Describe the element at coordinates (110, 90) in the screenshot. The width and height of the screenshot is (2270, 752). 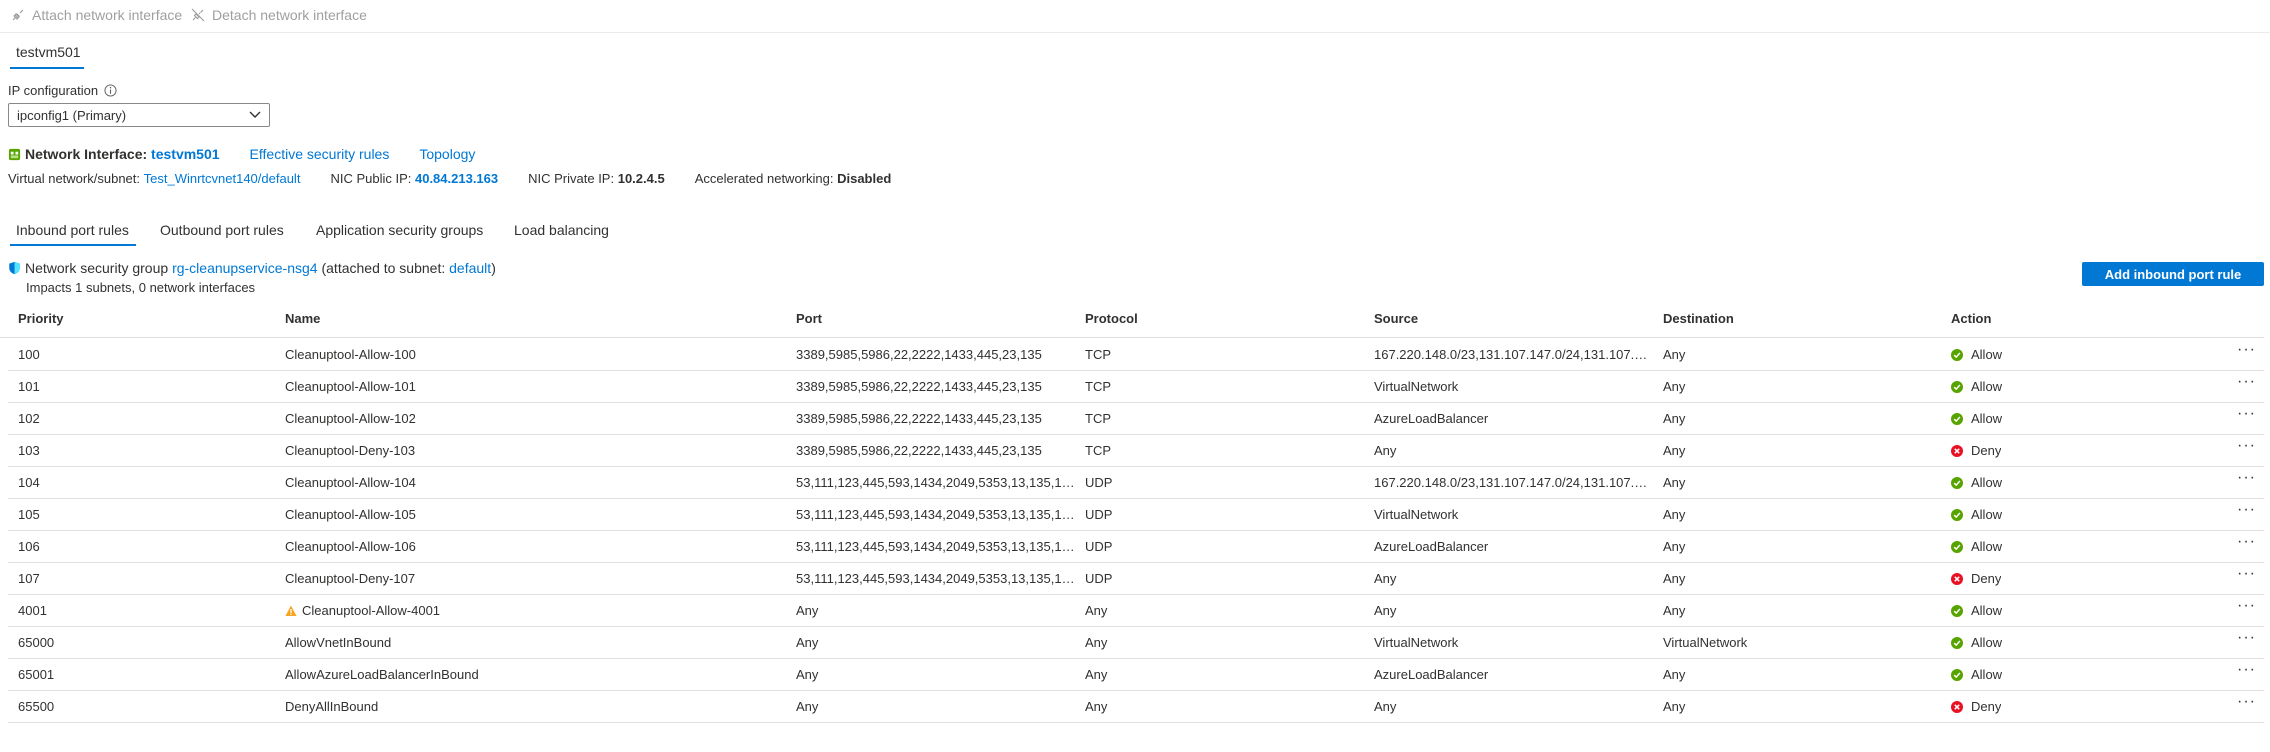
I see `info-icon` at that location.